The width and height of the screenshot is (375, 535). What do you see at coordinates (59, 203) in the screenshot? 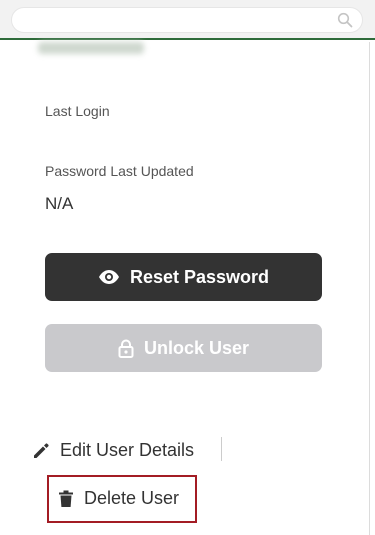
I see `password-last-updated-value: N/A` at bounding box center [59, 203].